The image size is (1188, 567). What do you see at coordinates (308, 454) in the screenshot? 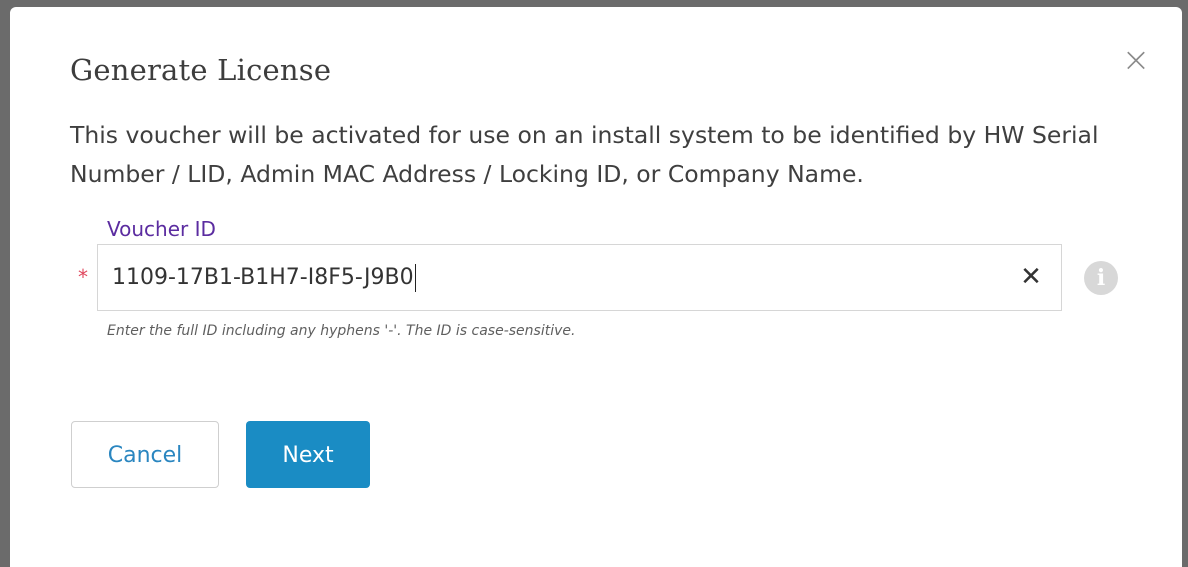
I see `next-button: Next` at bounding box center [308, 454].